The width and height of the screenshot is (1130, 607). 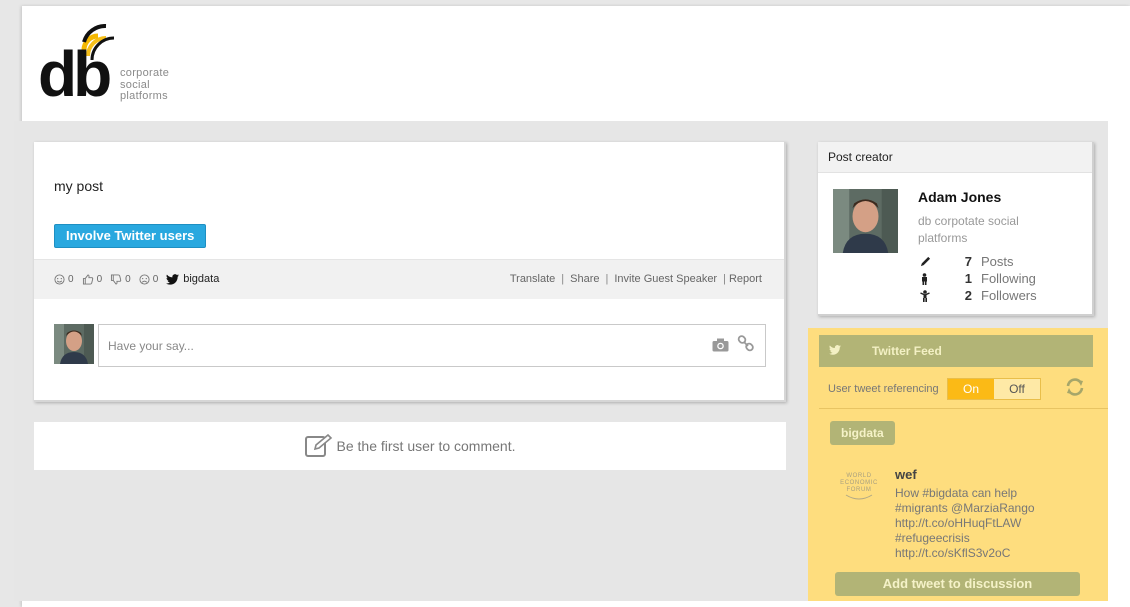 I want to click on camera-icon, so click(x=720, y=345).